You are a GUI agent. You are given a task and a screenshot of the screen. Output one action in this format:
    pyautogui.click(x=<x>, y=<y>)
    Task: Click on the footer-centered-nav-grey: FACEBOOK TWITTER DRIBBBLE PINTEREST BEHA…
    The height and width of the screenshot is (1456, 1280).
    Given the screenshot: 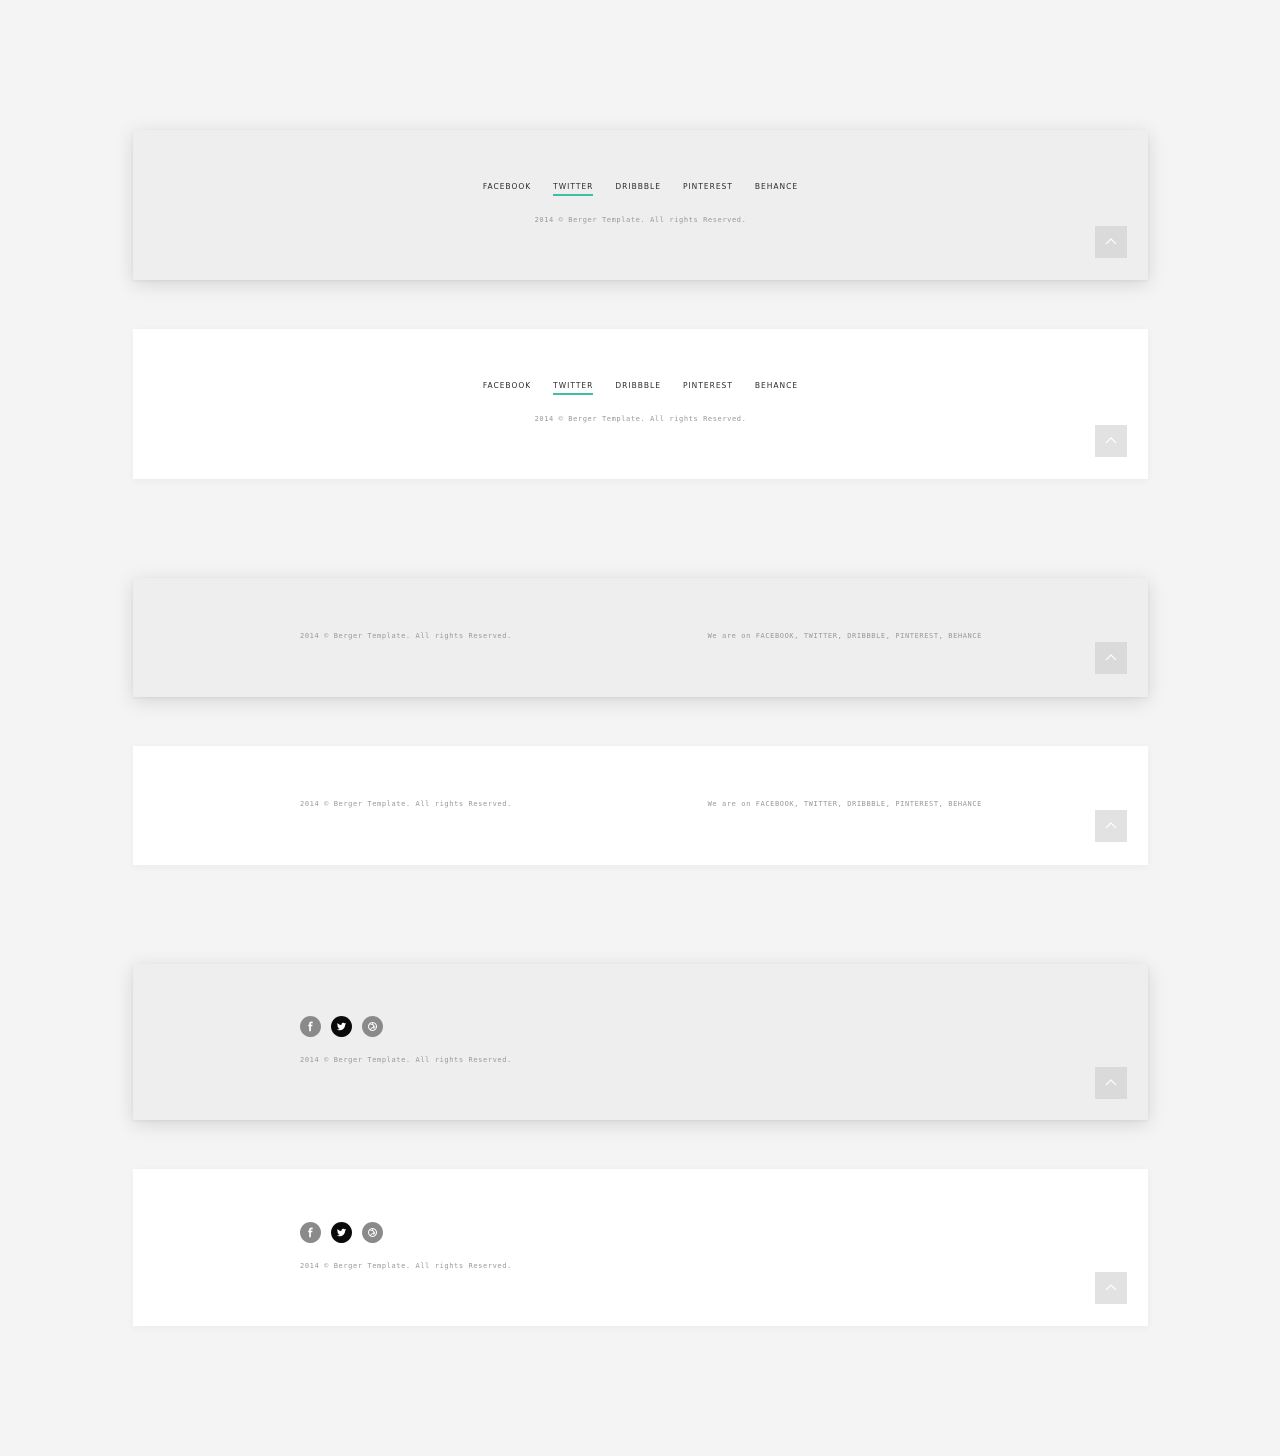 What is the action you would take?
    pyautogui.click(x=640, y=205)
    